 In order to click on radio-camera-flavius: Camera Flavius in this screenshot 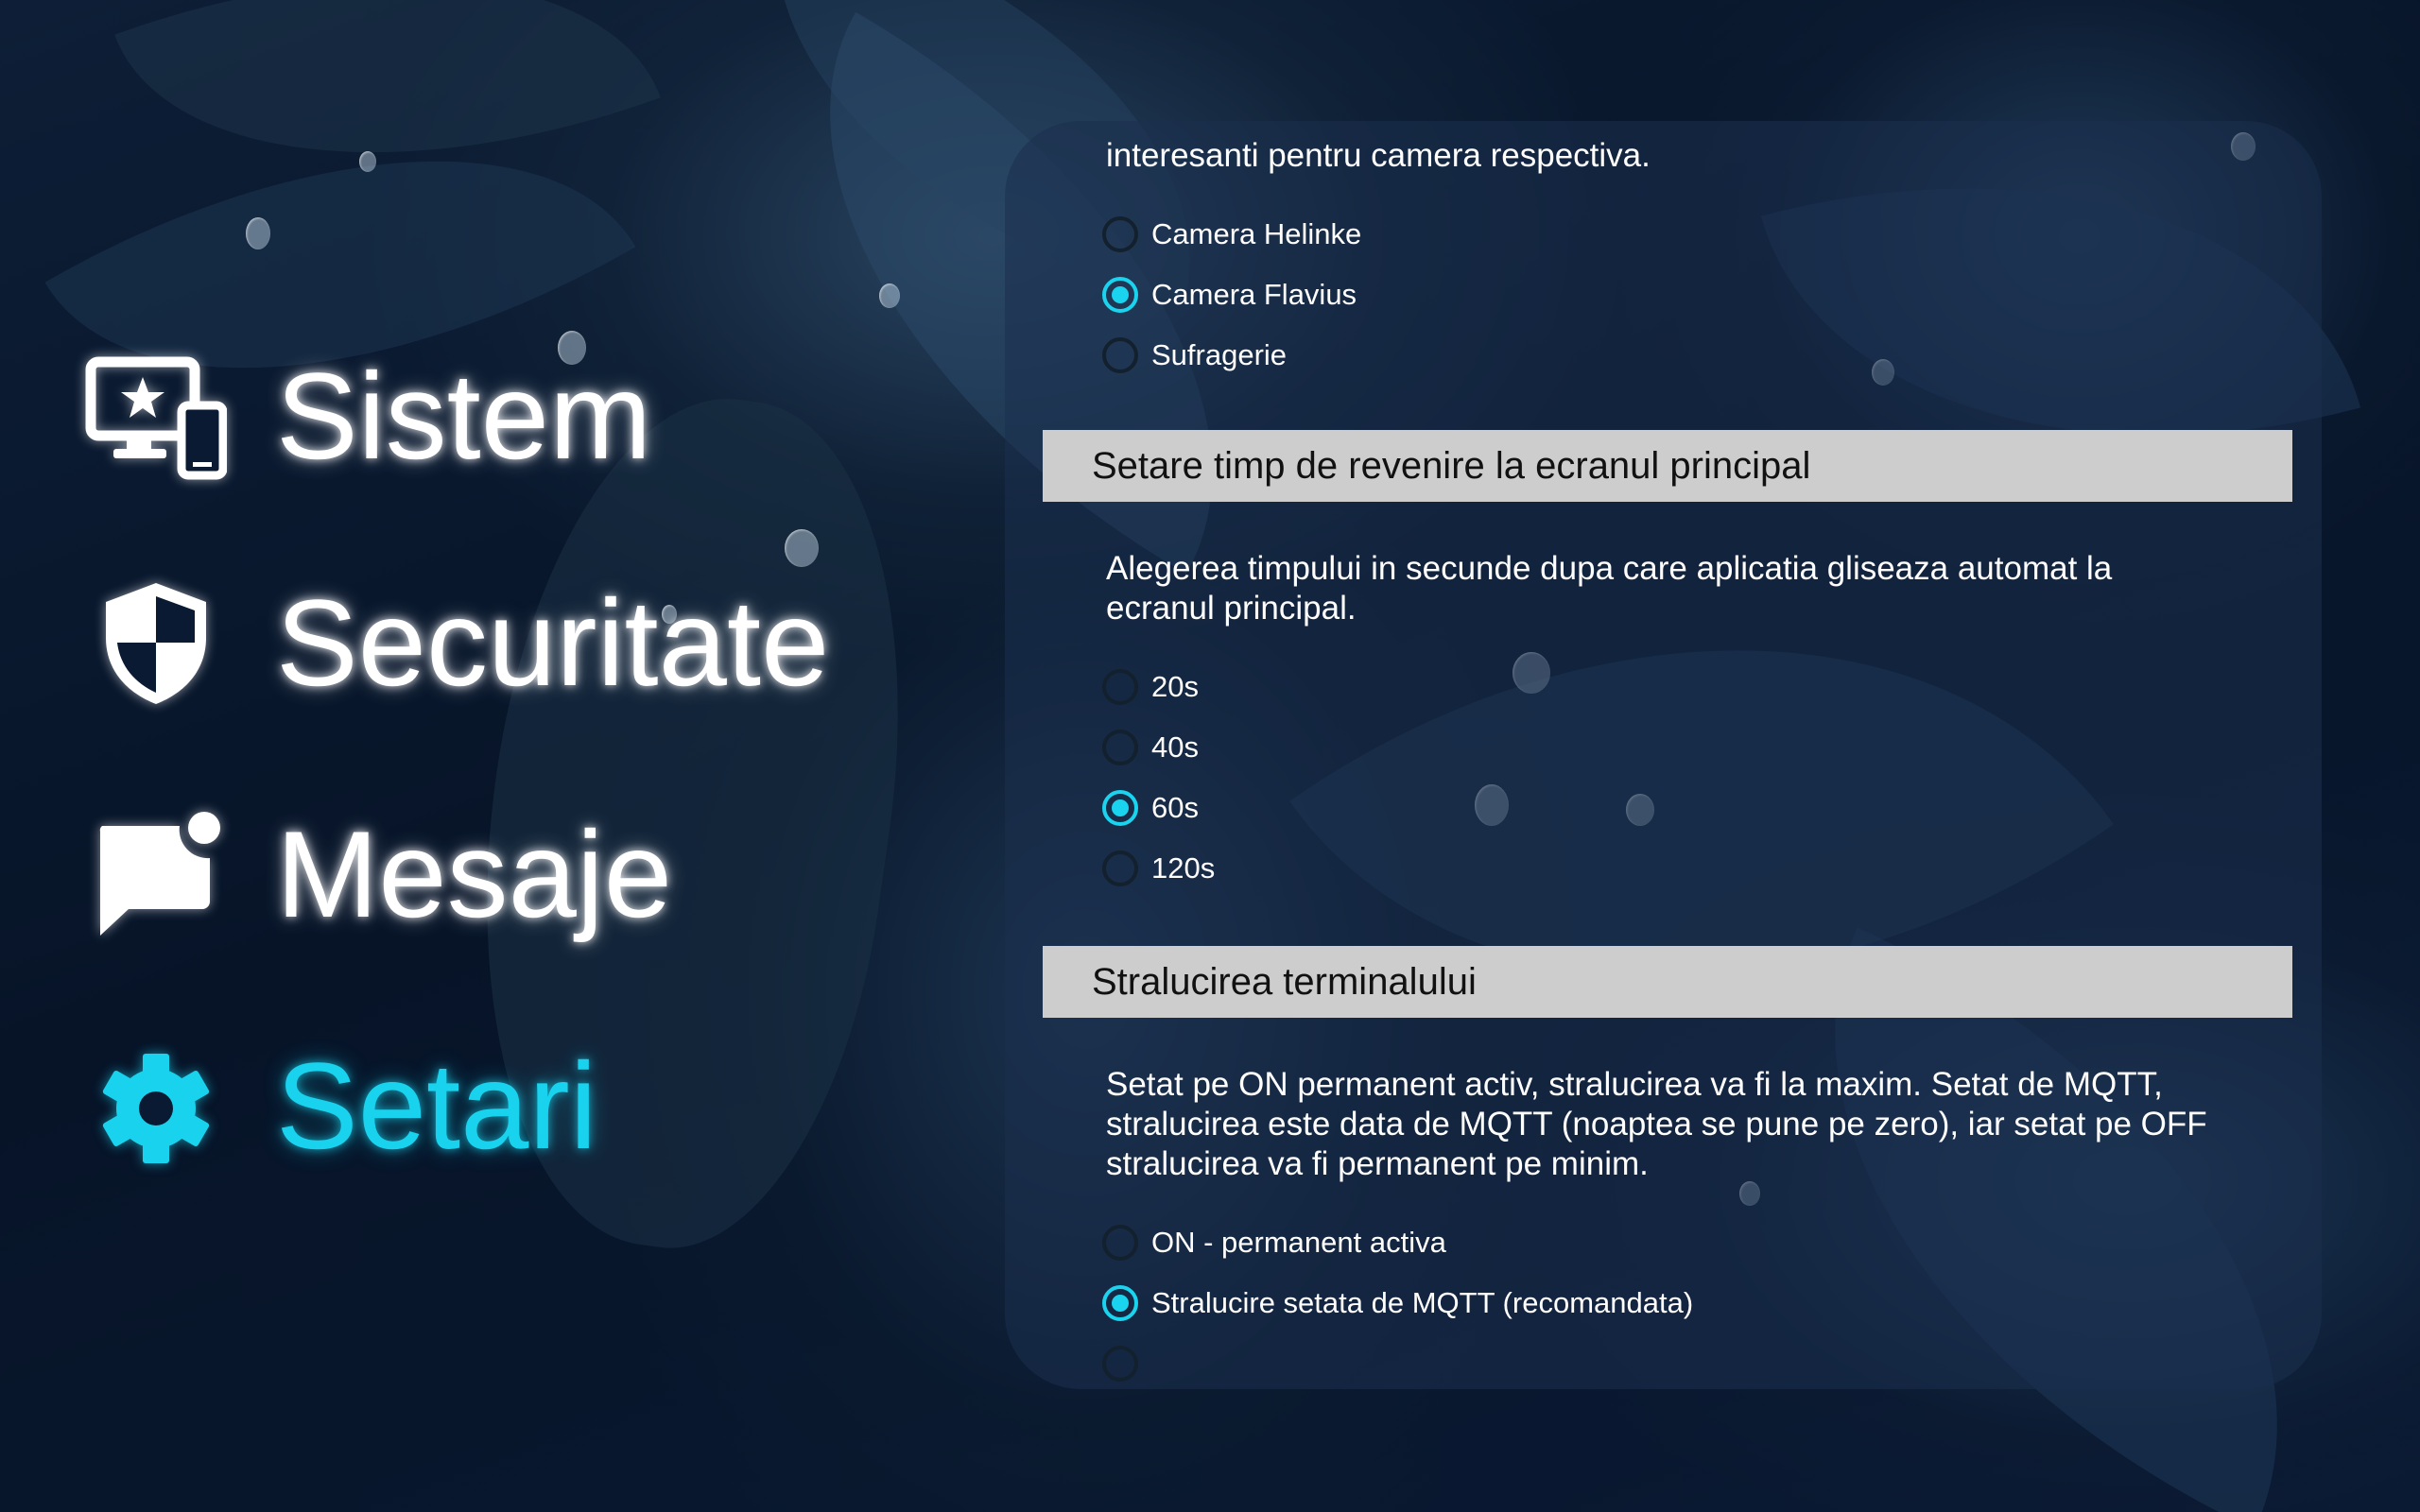, I will do `click(1712, 295)`.